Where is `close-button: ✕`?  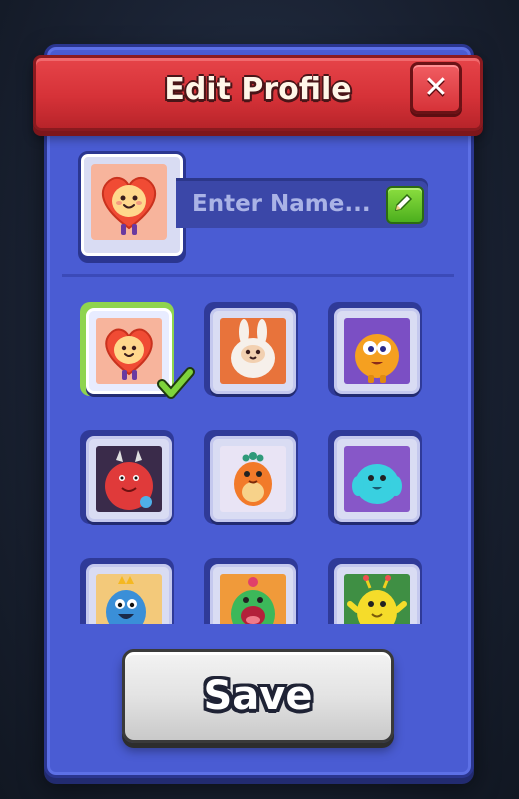
close-button: ✕ is located at coordinates (436, 88).